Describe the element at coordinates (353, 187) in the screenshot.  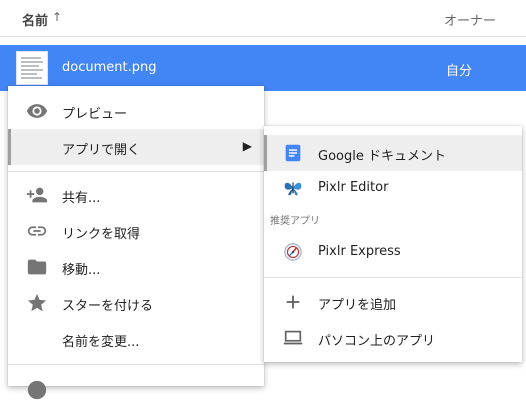
I see `submenu-item-label: Pixlr Editor` at that location.